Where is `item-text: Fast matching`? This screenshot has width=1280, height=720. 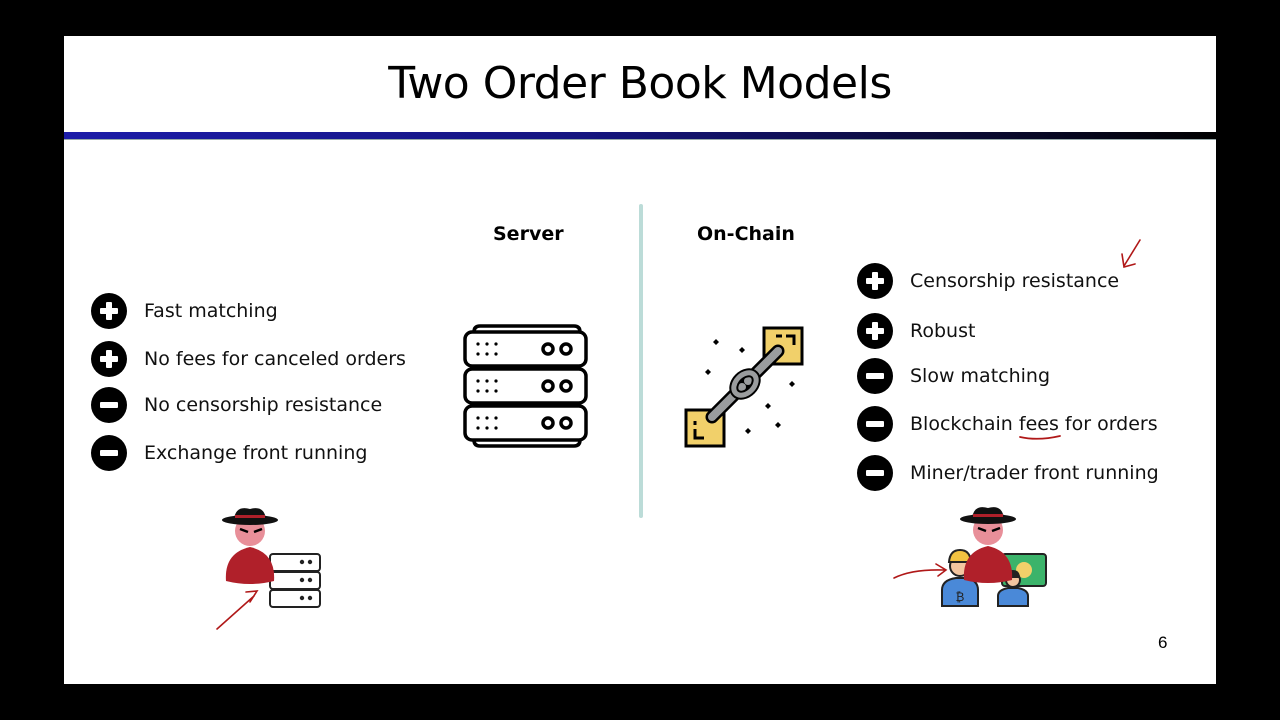
item-text: Fast matching is located at coordinates (211, 311).